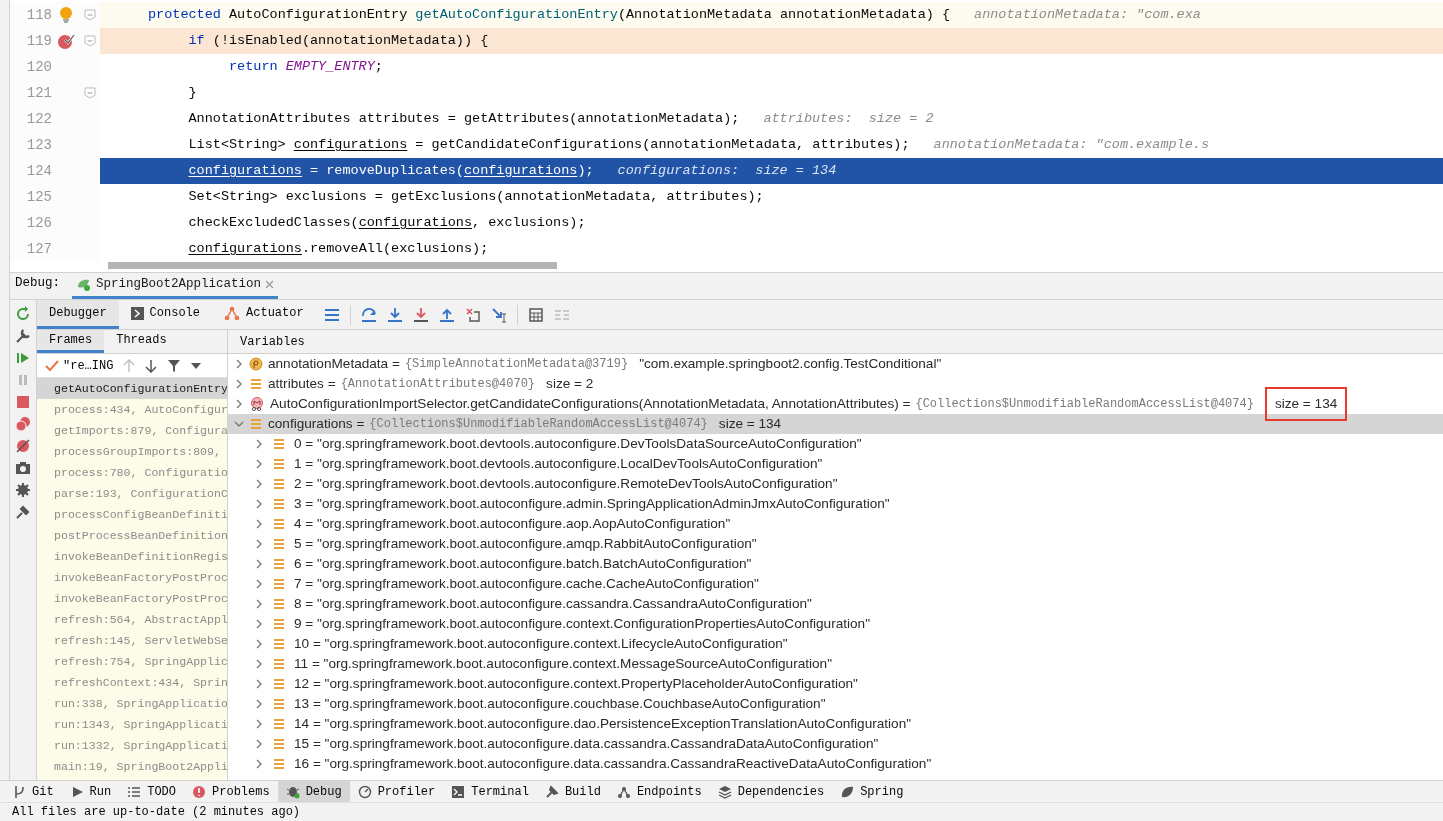  Describe the element at coordinates (196, 365) in the screenshot. I see `dropdown-icon` at that location.